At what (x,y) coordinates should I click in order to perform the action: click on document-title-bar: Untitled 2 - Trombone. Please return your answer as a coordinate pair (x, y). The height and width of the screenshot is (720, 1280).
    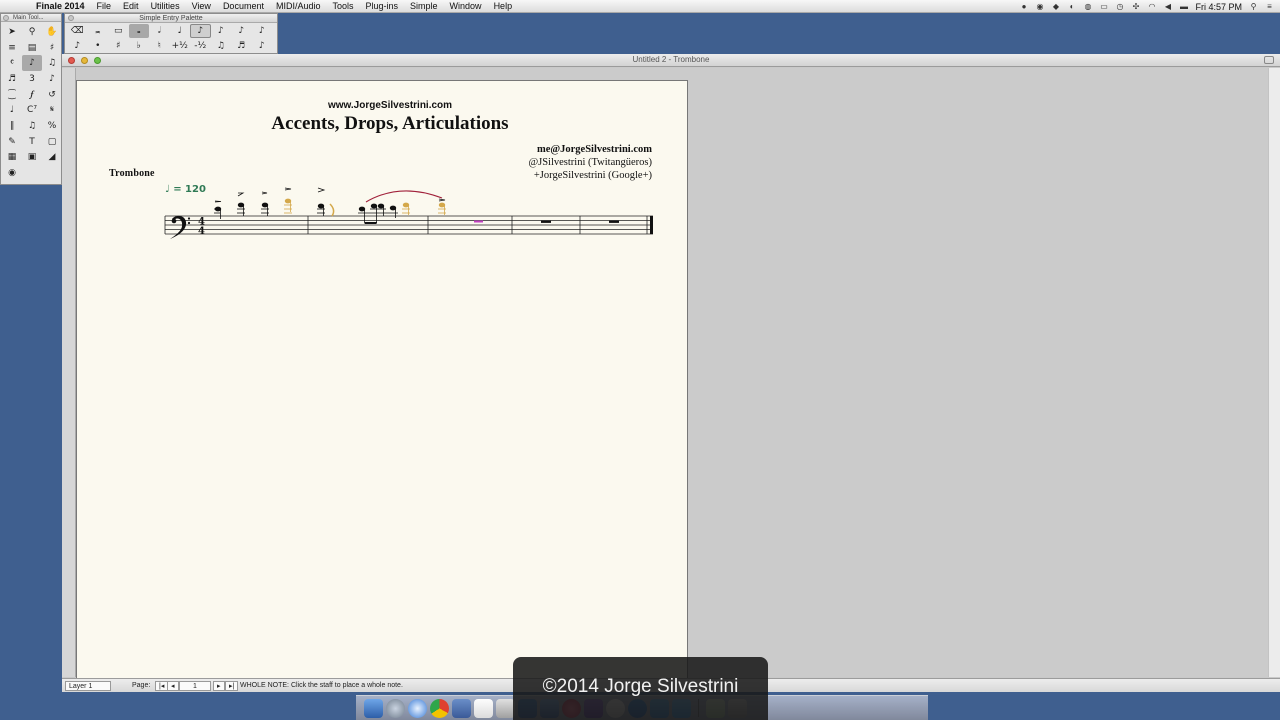
    Looking at the image, I should click on (671, 60).